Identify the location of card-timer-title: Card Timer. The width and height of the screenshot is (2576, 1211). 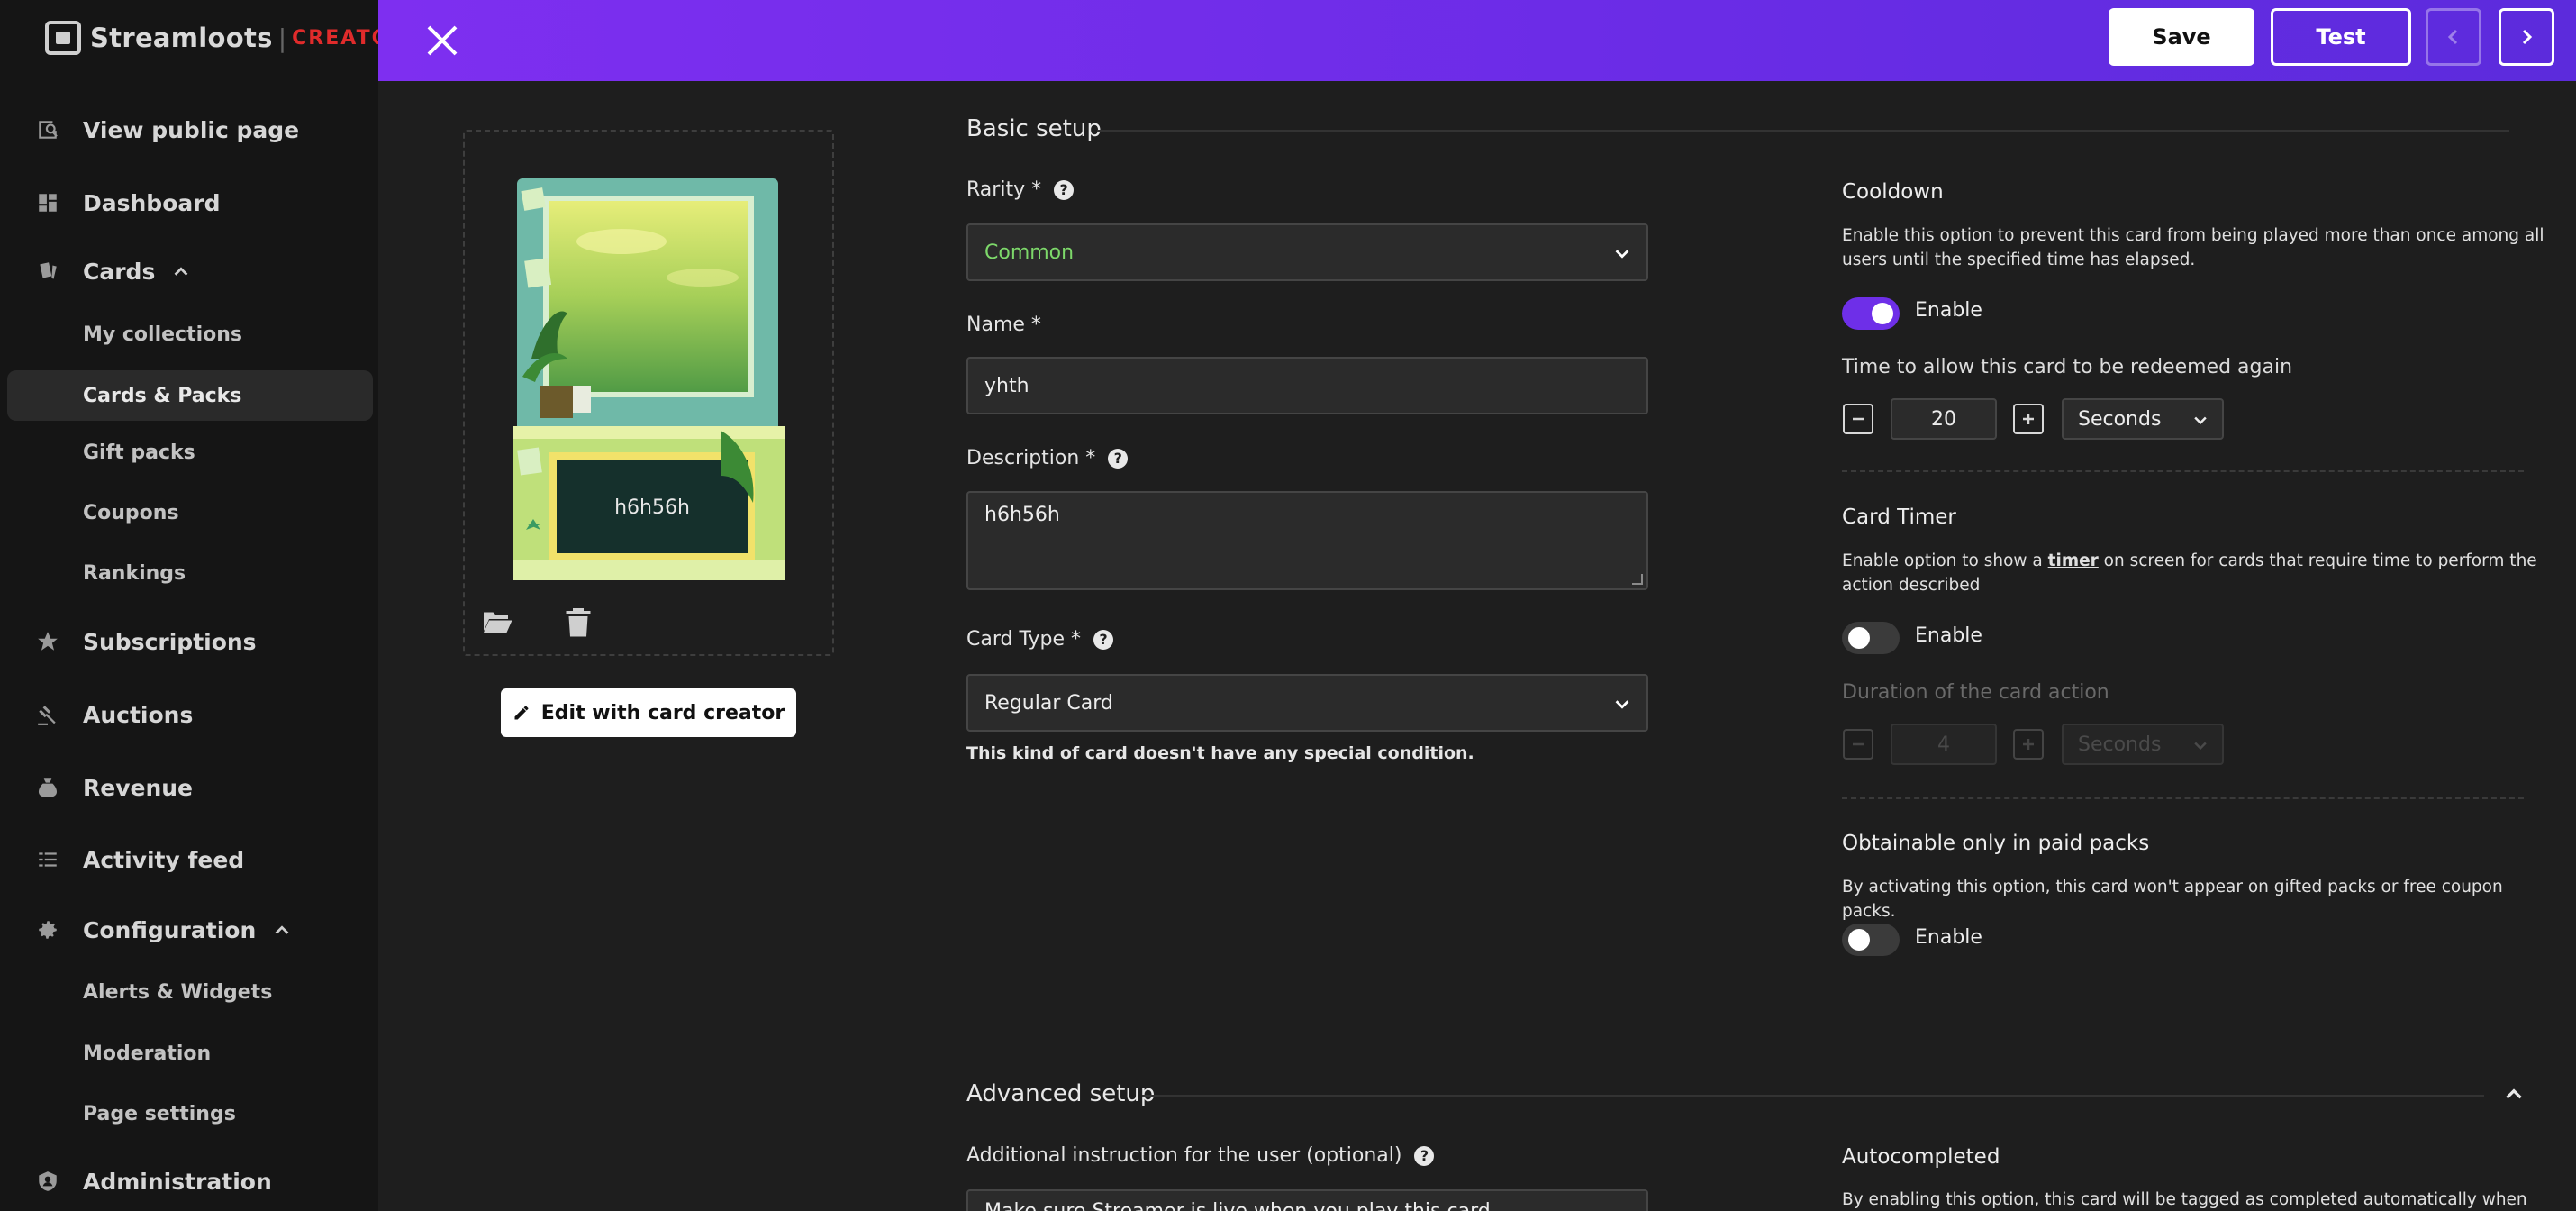
(1899, 517).